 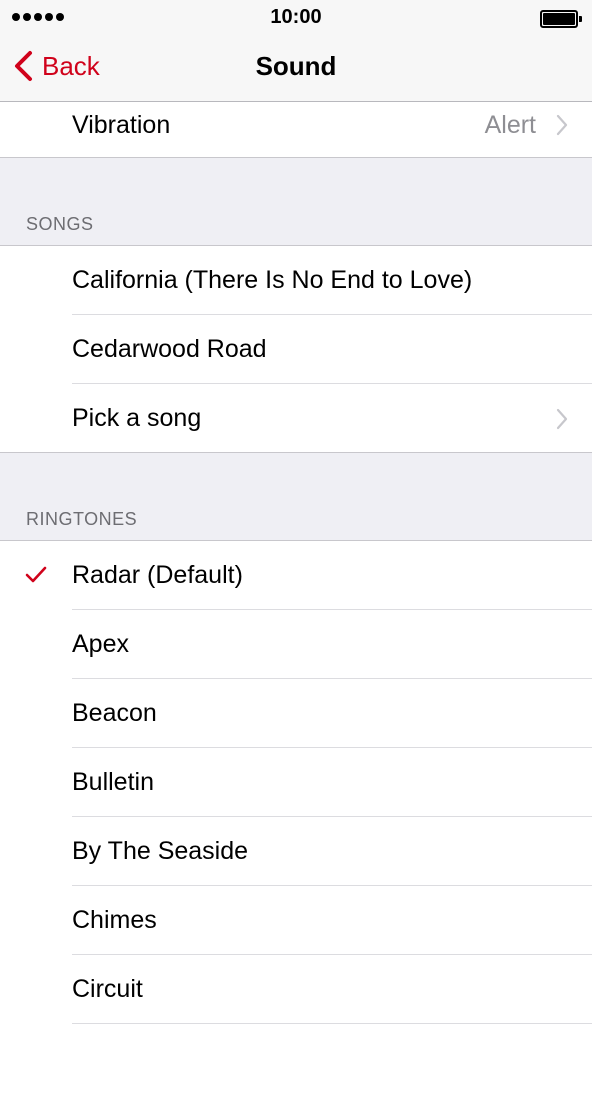 What do you see at coordinates (157, 575) in the screenshot?
I see `ringtone-label: Radar (Default)` at bounding box center [157, 575].